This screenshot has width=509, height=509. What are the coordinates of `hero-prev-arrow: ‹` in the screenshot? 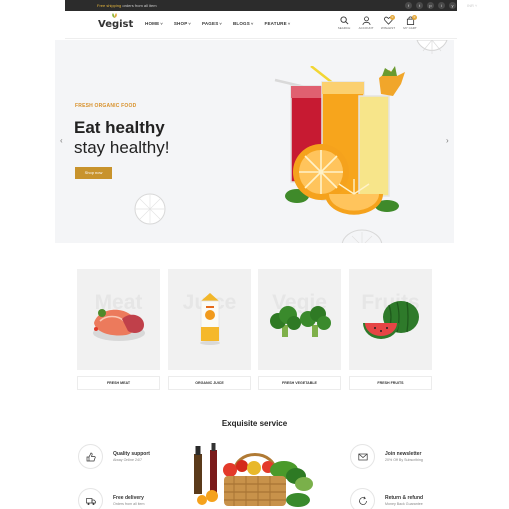 It's located at (61, 140).